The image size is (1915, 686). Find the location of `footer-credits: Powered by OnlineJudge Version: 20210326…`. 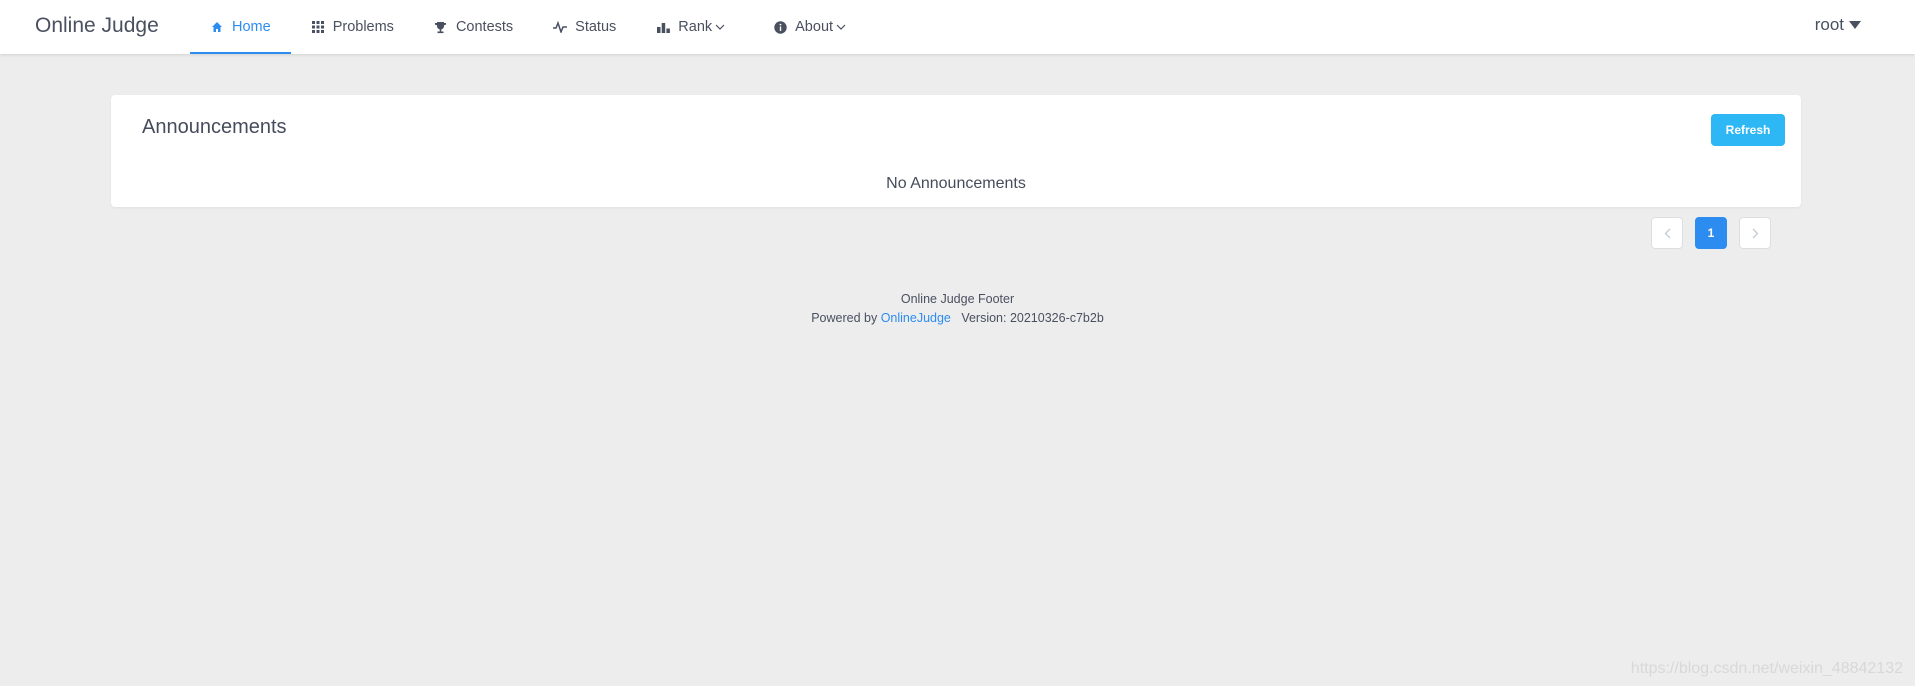

footer-credits: Powered by OnlineJudge Version: 20210326… is located at coordinates (957, 318).